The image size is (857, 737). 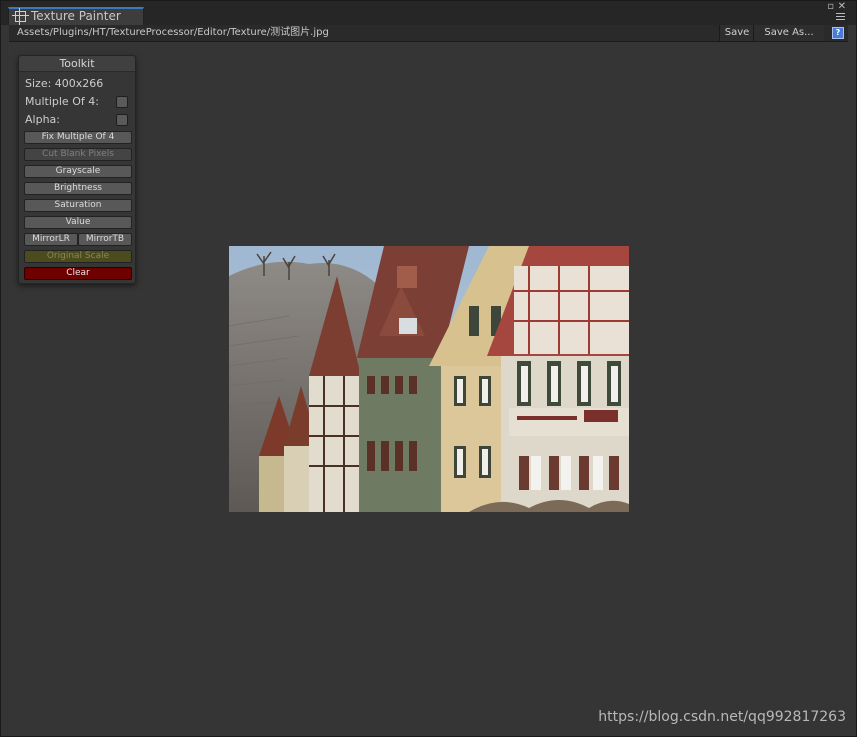 What do you see at coordinates (78, 222) in the screenshot?
I see `value-button: Value` at bounding box center [78, 222].